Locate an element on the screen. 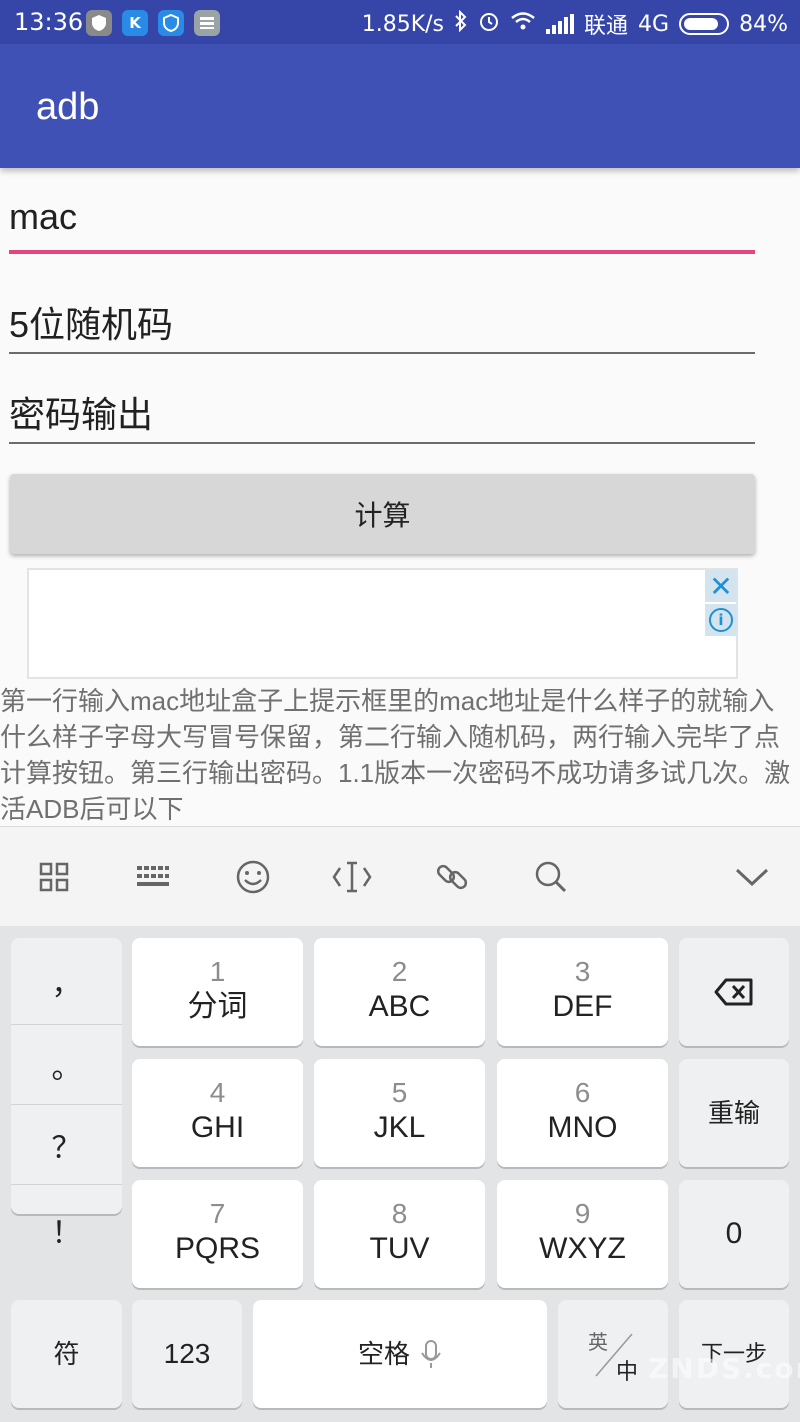 The height and width of the screenshot is (1422, 800). wifi-icon is located at coordinates (523, 24).